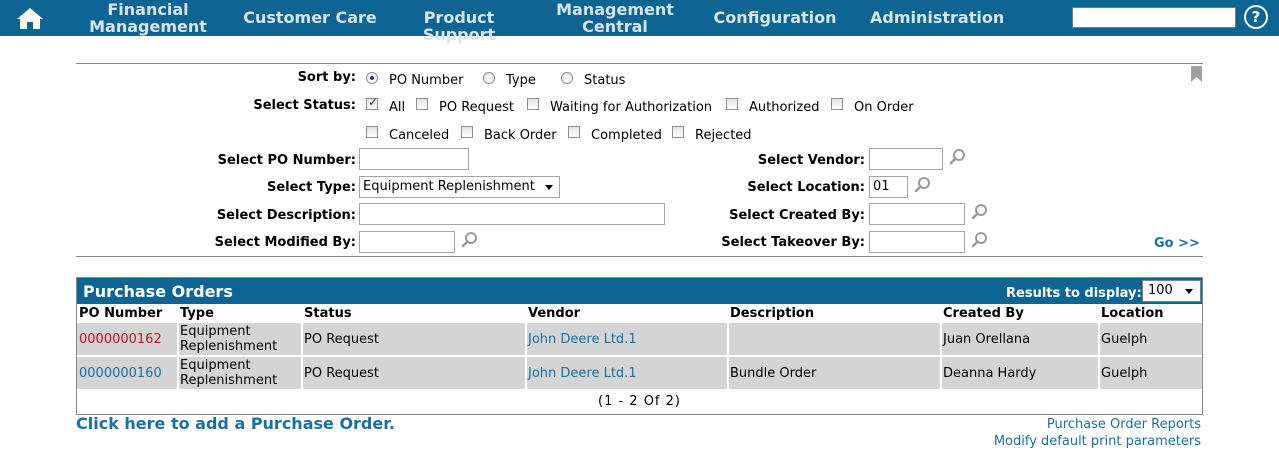 The height and width of the screenshot is (451, 1279). What do you see at coordinates (286, 160) in the screenshot?
I see `select-po-number-label: Select PO Number:` at bounding box center [286, 160].